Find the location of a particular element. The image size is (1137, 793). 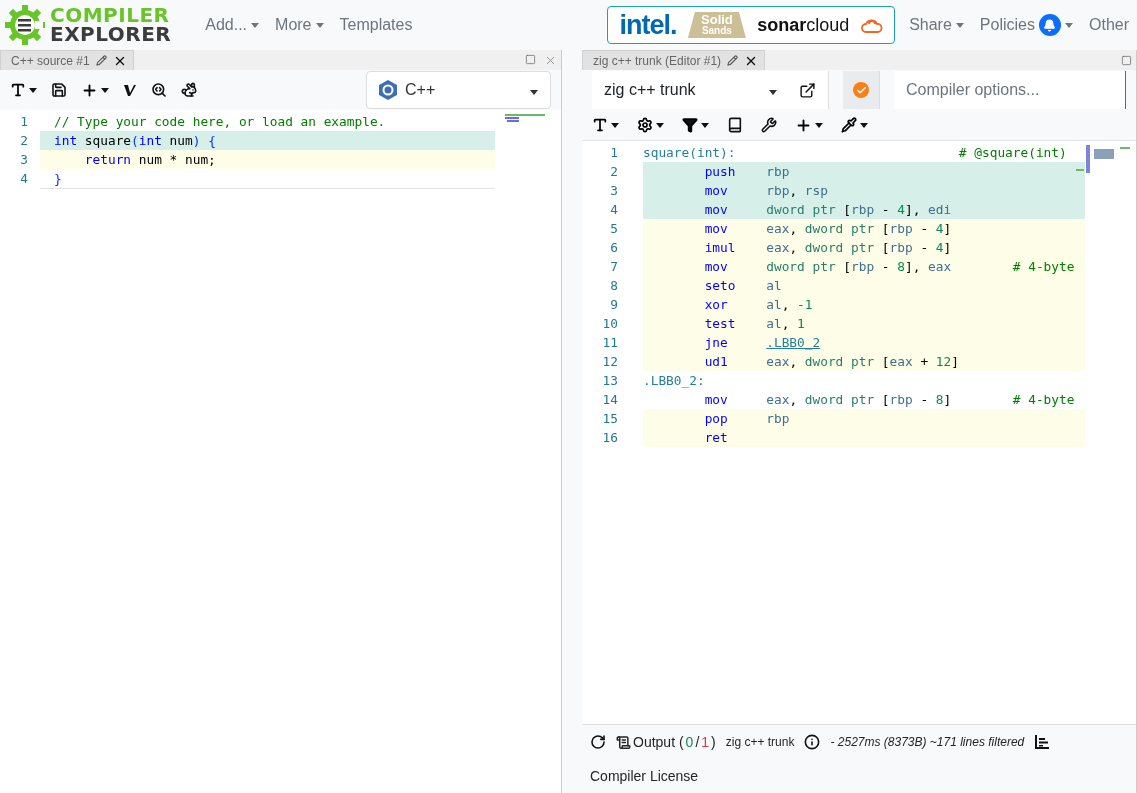

compiler-select: zig c++ trunk is located at coordinates (711, 90).